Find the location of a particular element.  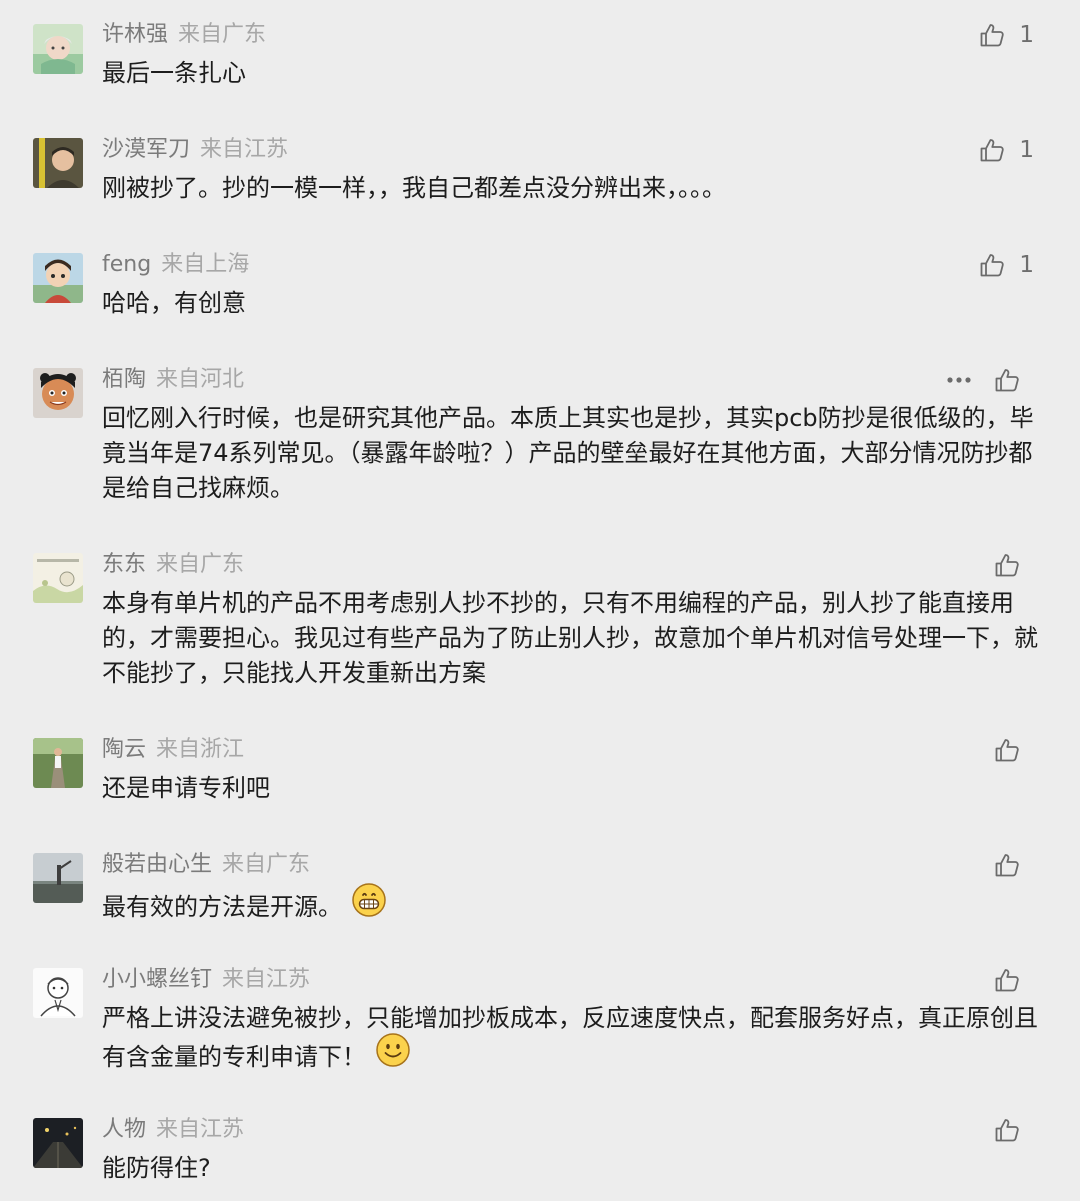

comment-meta: 陶云 来自浙江 is located at coordinates (173, 750).